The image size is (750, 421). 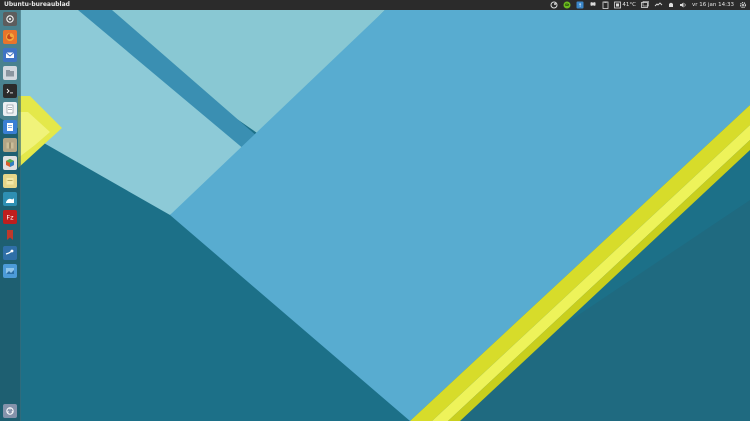 What do you see at coordinates (593, 5) in the screenshot?
I see `dropbox-icon` at bounding box center [593, 5].